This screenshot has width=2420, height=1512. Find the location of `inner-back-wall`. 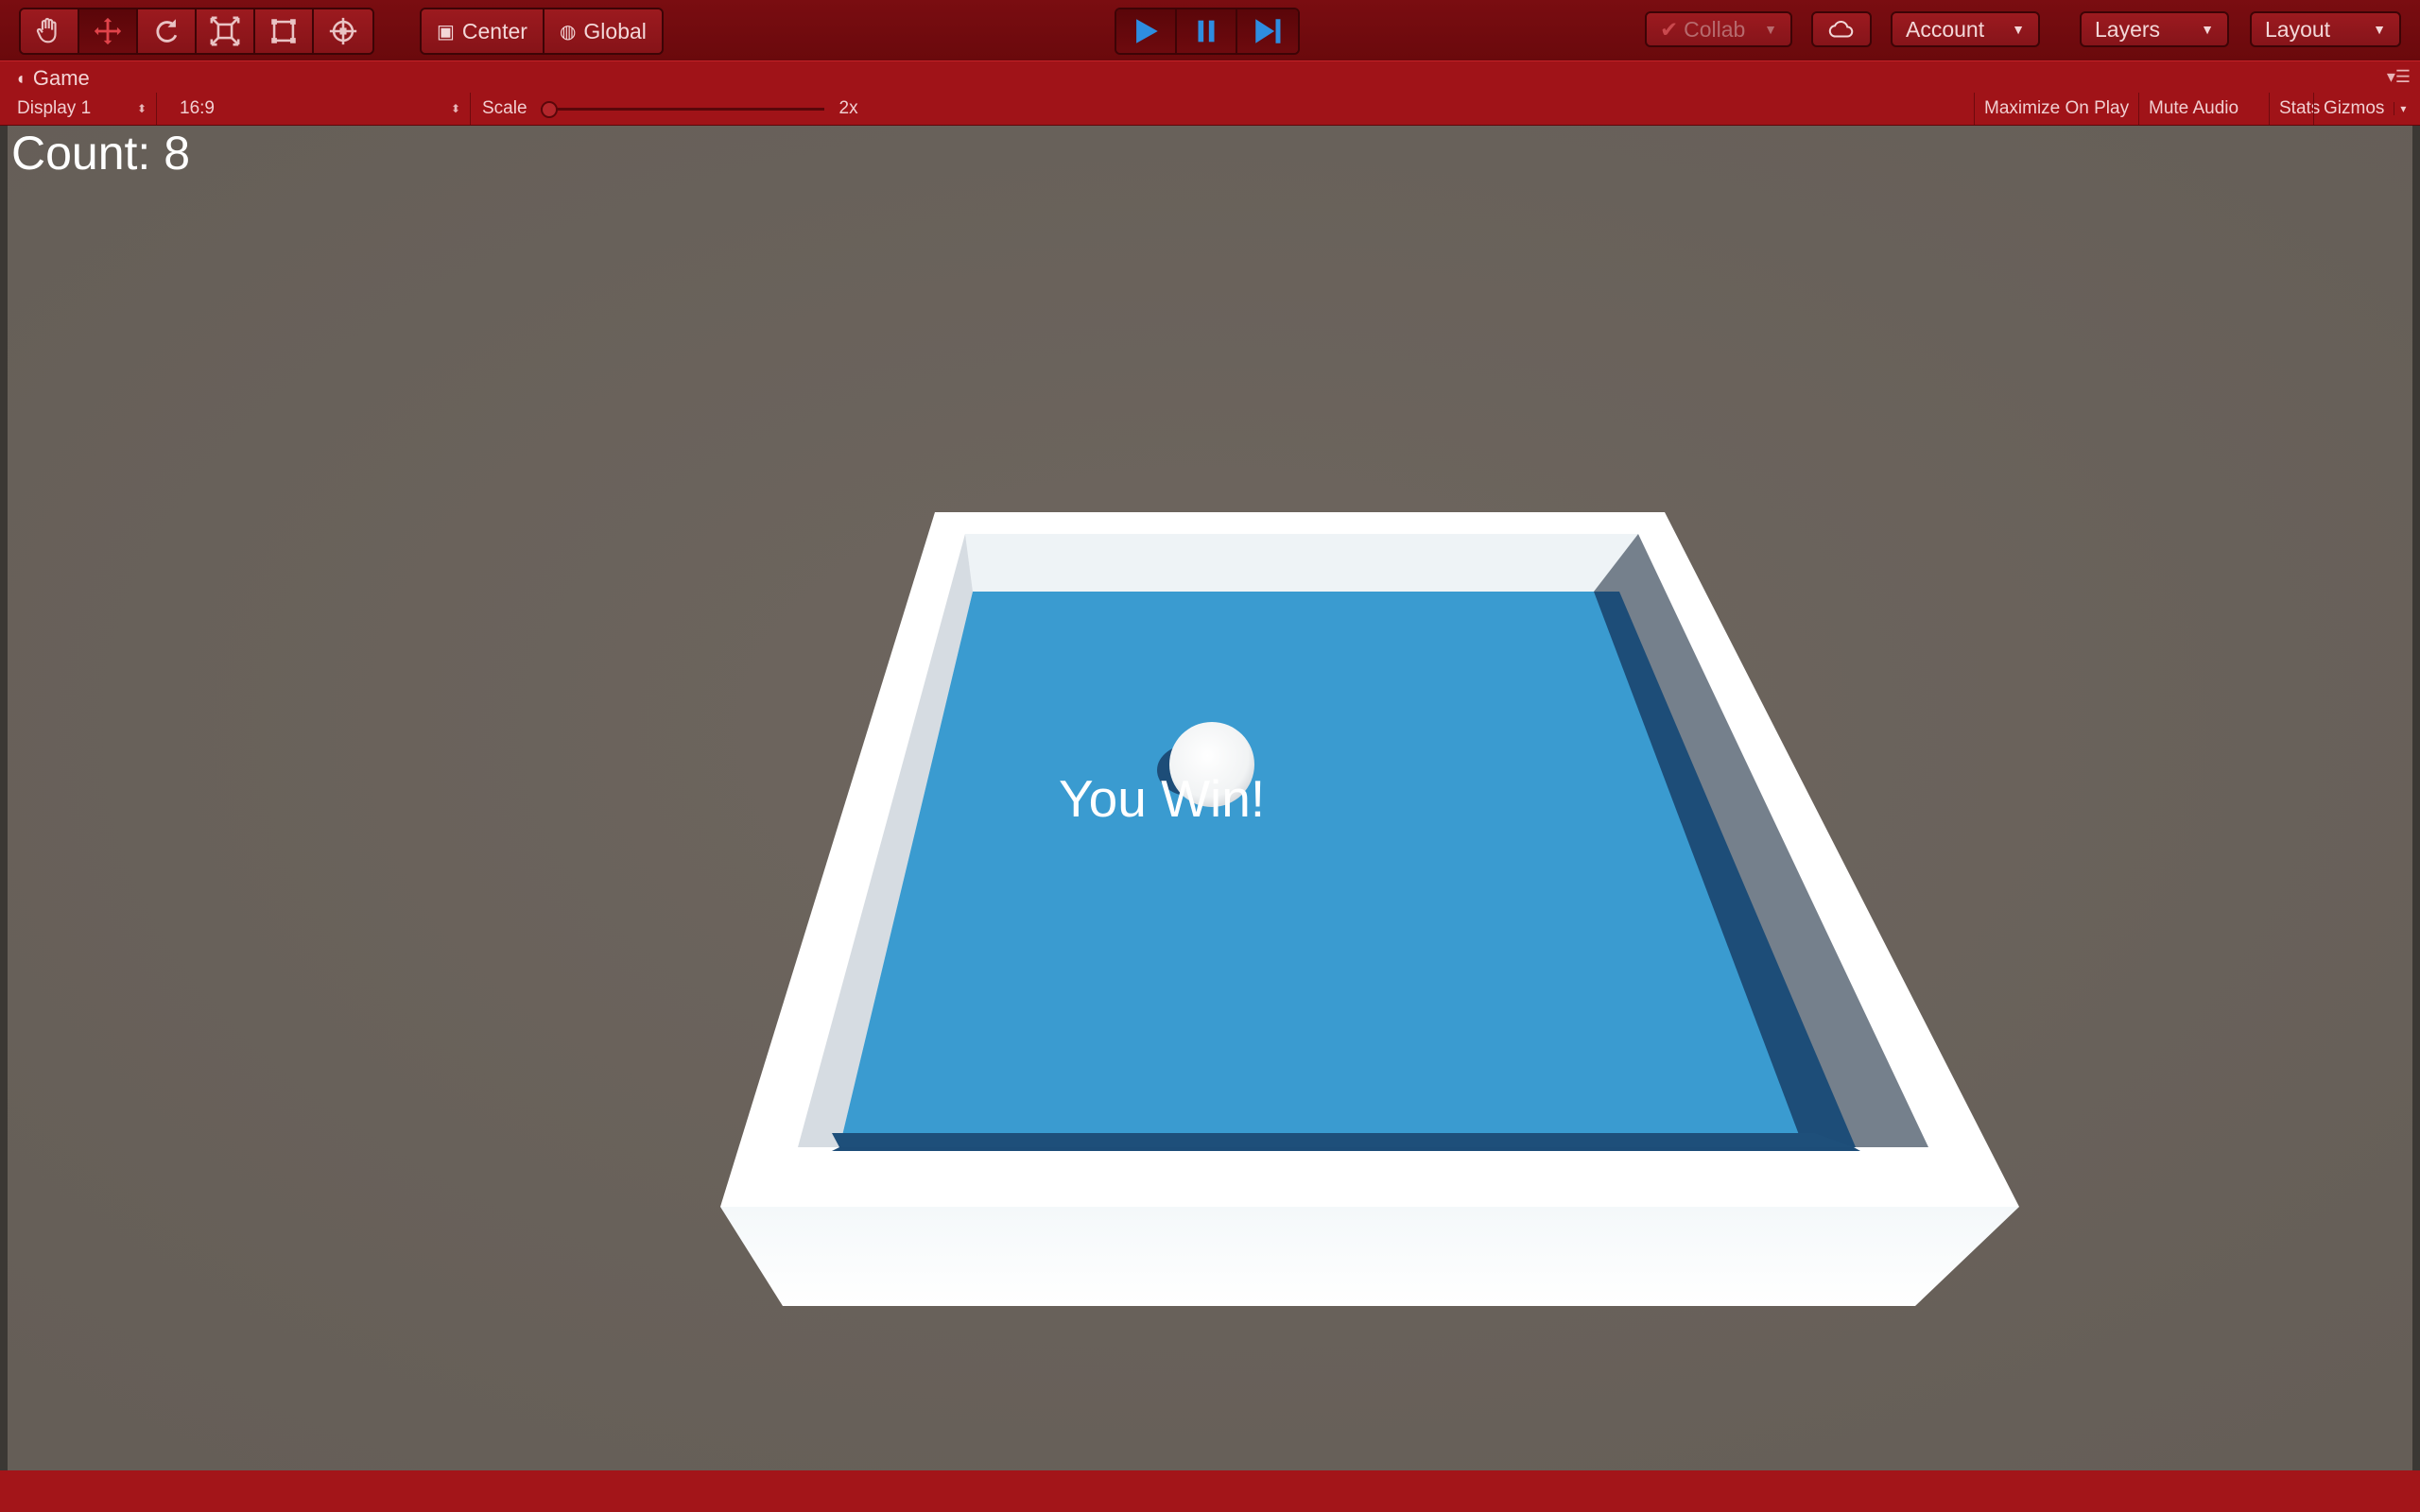

inner-back-wall is located at coordinates (1302, 563).